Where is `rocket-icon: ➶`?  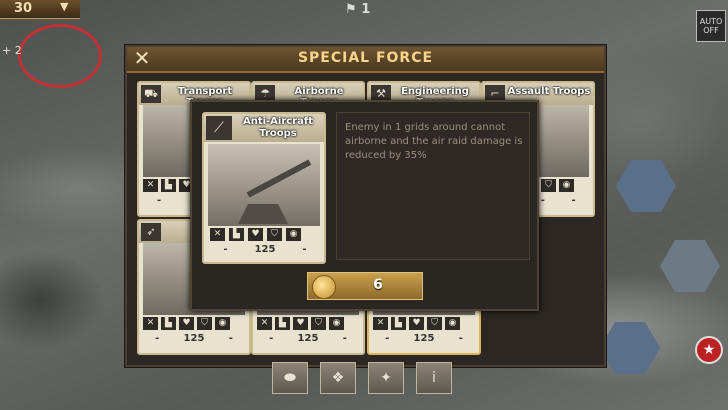
rocket-icon: ➶ is located at coordinates (151, 232).